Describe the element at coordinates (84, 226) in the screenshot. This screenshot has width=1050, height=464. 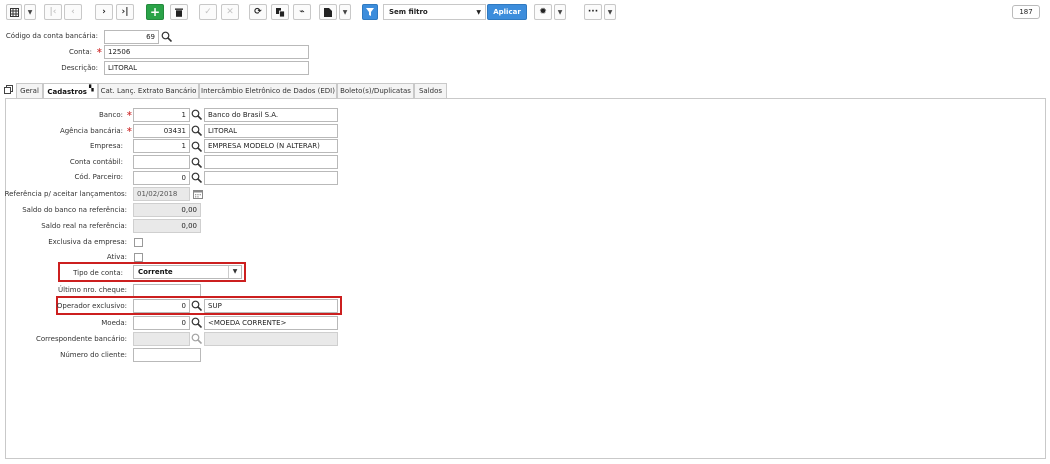
I see `saldo-real-label: Saldo real na referência:` at that location.